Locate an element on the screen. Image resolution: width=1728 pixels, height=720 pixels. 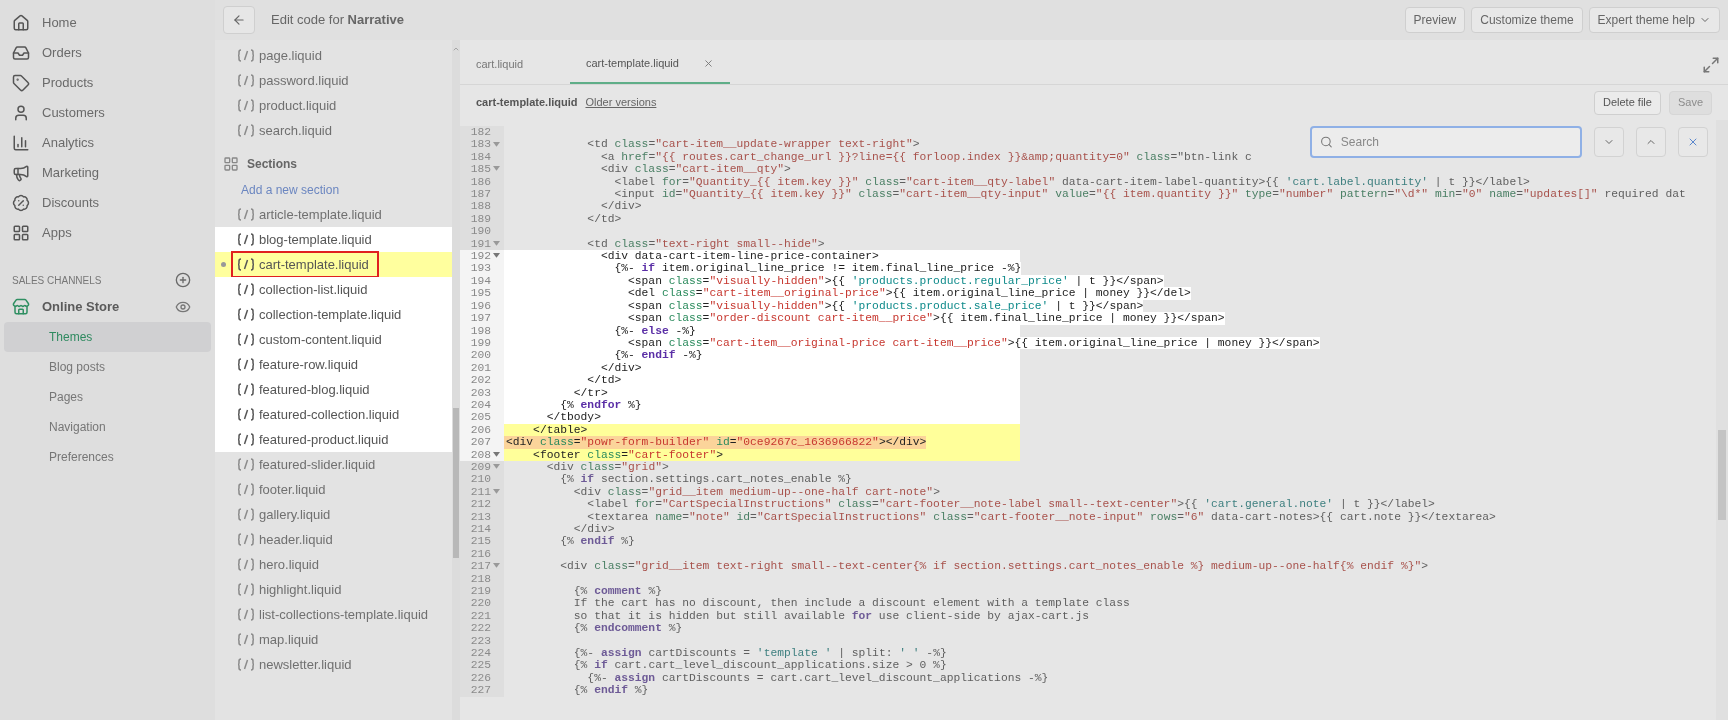
file-item: header.liquid is located at coordinates (333, 539).